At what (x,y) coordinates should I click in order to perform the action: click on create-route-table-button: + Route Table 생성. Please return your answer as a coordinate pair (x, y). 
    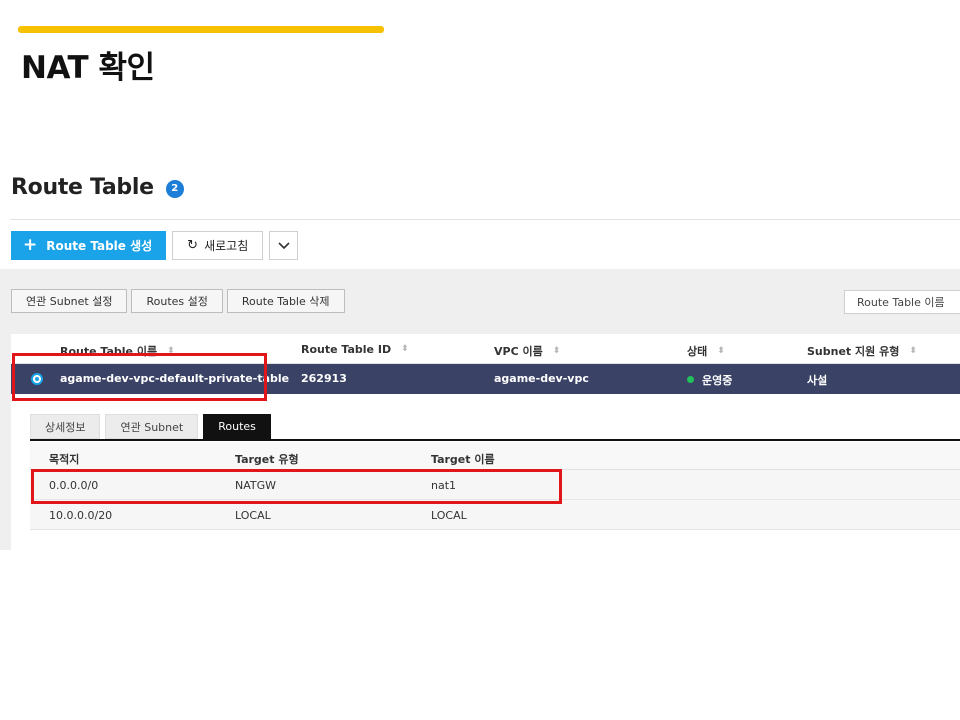
    Looking at the image, I should click on (89, 245).